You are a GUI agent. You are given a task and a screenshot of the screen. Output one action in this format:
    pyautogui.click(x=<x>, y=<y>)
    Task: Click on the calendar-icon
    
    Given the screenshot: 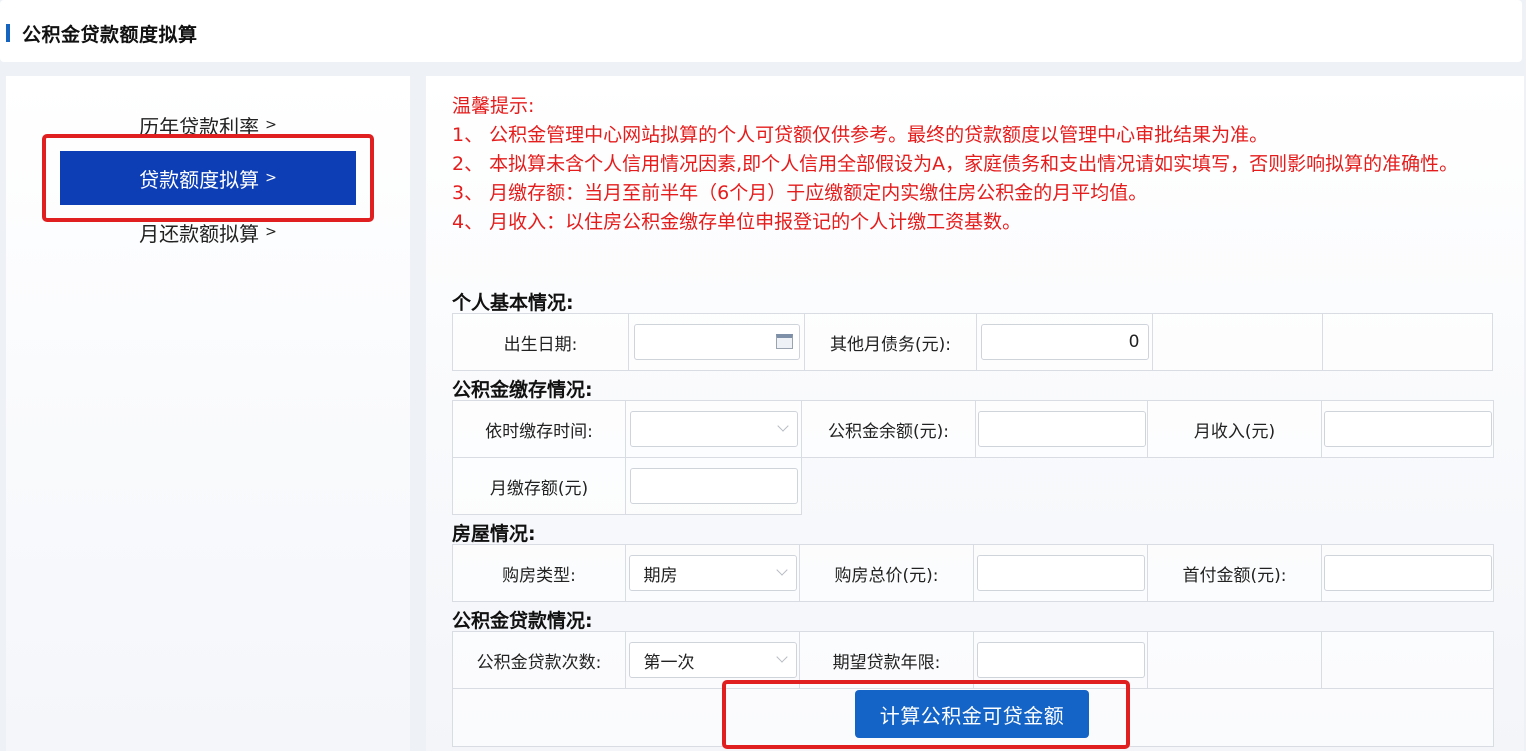 What is the action you would take?
    pyautogui.click(x=784, y=341)
    